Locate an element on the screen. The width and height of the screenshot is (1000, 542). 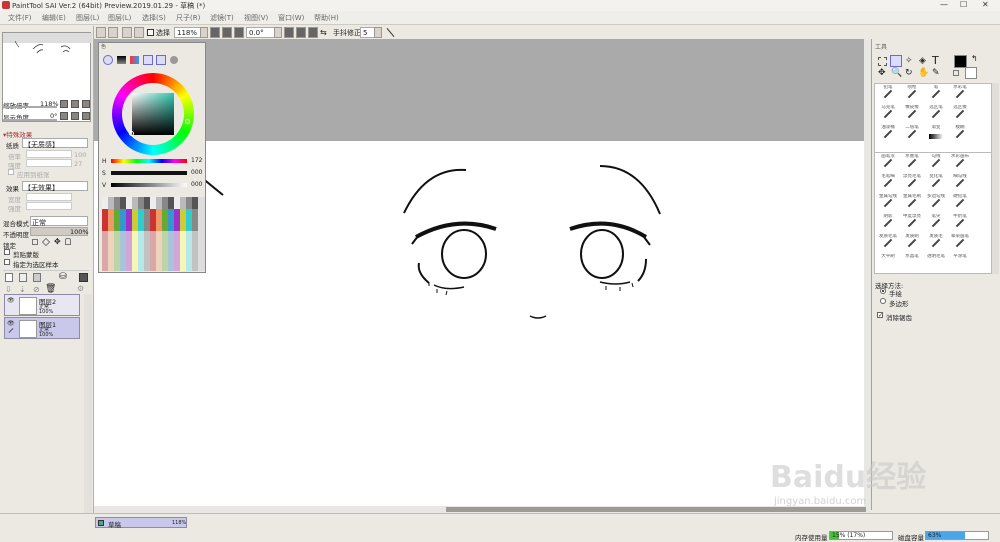
tool-custom: 阴影 is located at coordinates (888, 223).